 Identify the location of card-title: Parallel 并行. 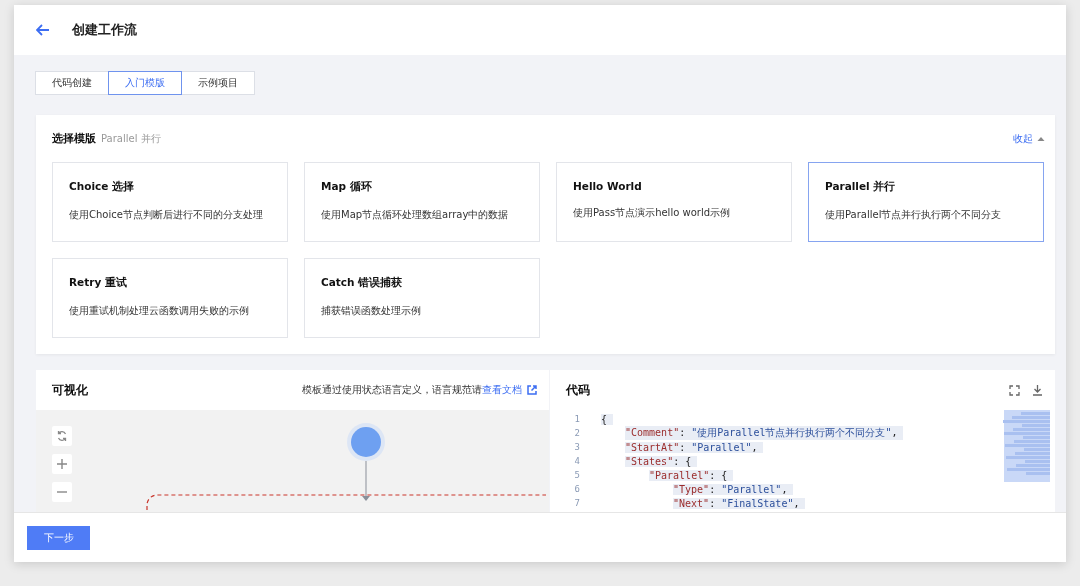
(861, 187).